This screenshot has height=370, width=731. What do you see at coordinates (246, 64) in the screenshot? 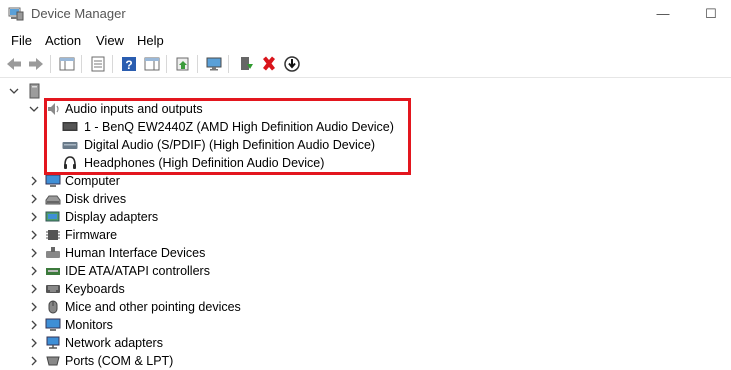
I see `enable-device-icon` at bounding box center [246, 64].